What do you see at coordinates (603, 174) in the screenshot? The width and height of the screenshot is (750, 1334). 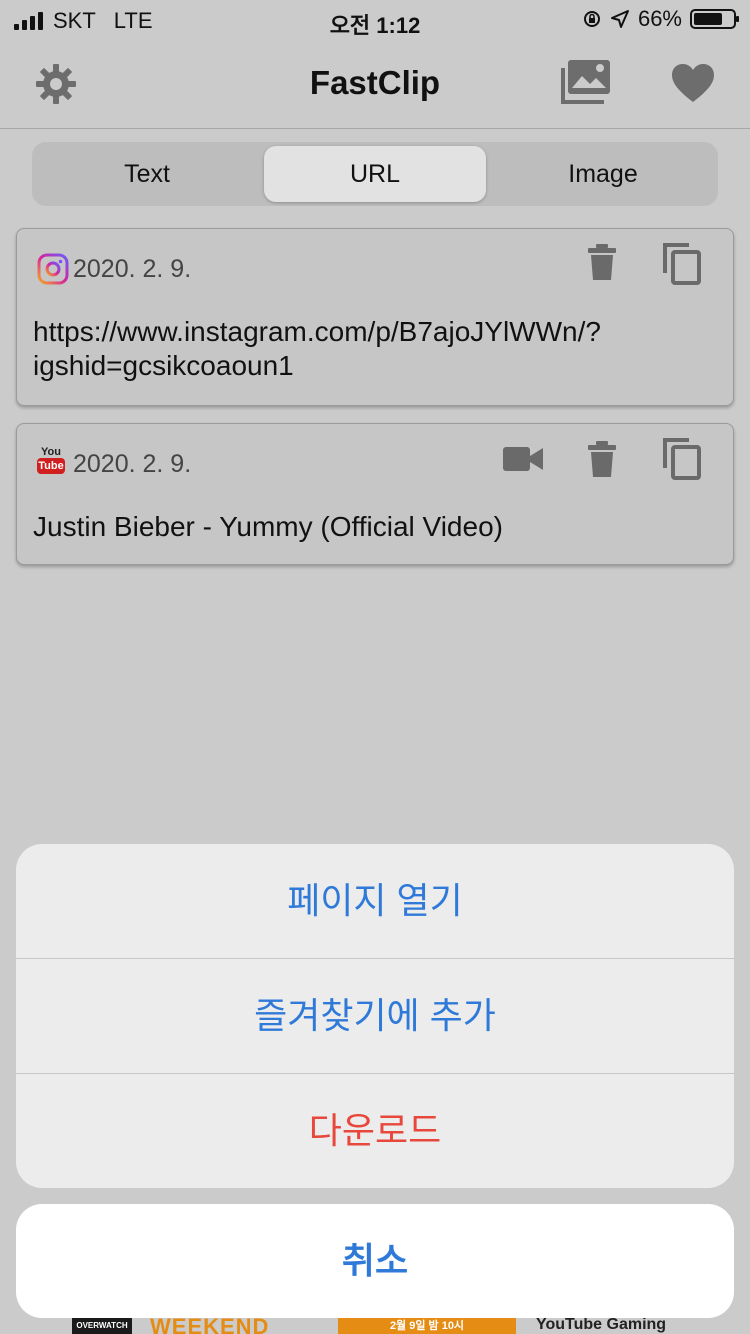 I see `tab-image: Image` at bounding box center [603, 174].